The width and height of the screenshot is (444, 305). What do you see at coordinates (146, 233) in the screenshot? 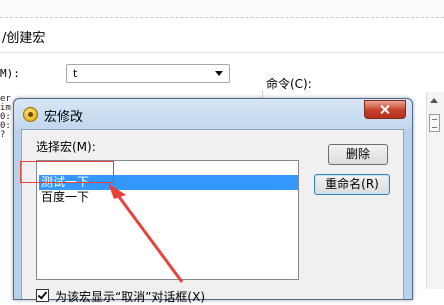
I see `red-arrow-annotation` at bounding box center [146, 233].